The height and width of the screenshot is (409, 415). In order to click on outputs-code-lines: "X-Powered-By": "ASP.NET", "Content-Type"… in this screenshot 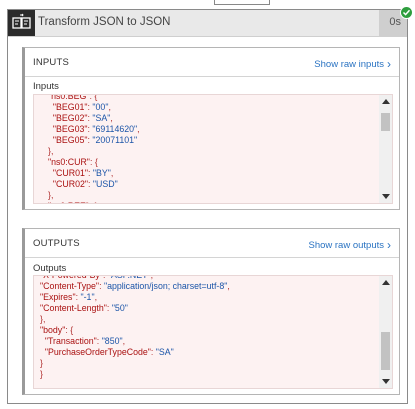, I will do `click(135, 328)`.